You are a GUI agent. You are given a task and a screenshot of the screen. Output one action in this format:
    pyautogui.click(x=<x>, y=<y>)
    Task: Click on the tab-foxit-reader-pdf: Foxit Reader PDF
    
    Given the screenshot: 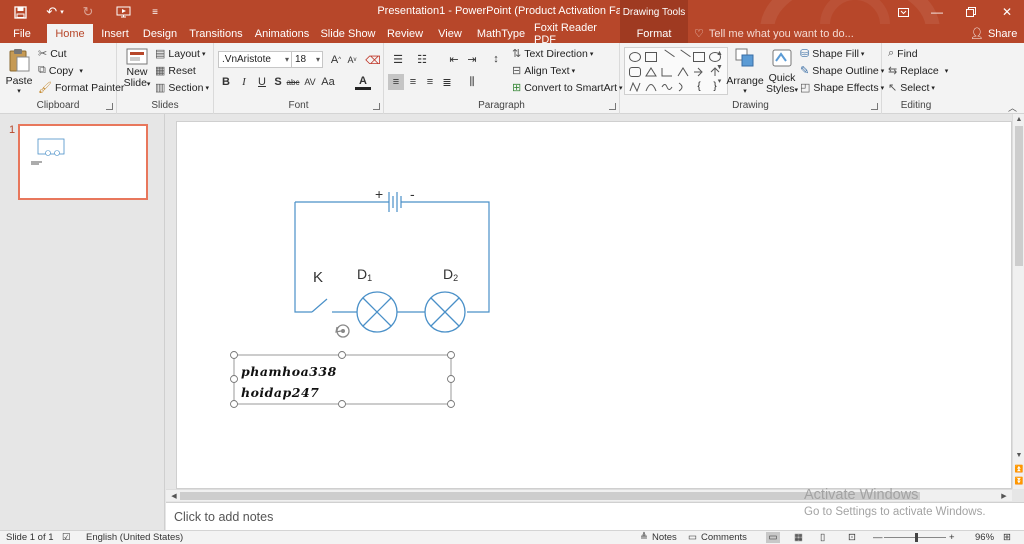 What is the action you would take?
    pyautogui.click(x=575, y=34)
    